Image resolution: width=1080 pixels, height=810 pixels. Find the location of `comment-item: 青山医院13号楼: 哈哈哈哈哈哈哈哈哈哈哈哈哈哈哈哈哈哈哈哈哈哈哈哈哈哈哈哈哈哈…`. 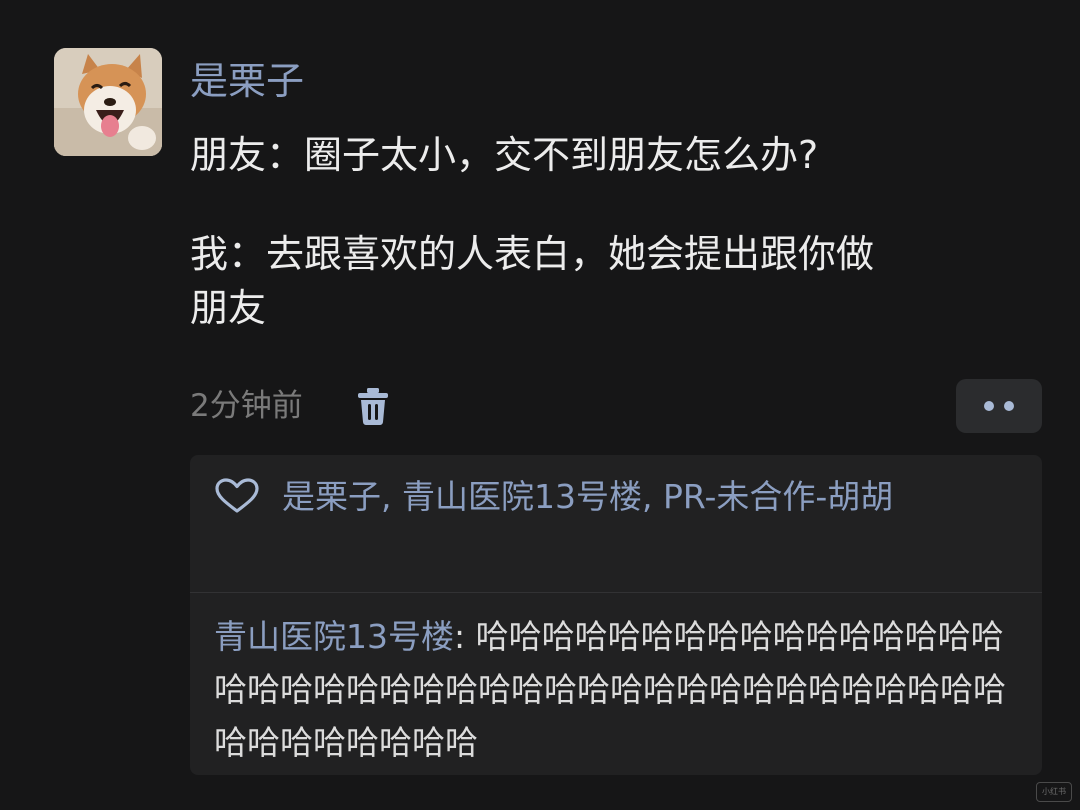

comment-item: 青山医院13号楼: 哈哈哈哈哈哈哈哈哈哈哈哈哈哈哈哈哈哈哈哈哈哈哈哈哈哈哈哈哈哈… is located at coordinates (624, 689).